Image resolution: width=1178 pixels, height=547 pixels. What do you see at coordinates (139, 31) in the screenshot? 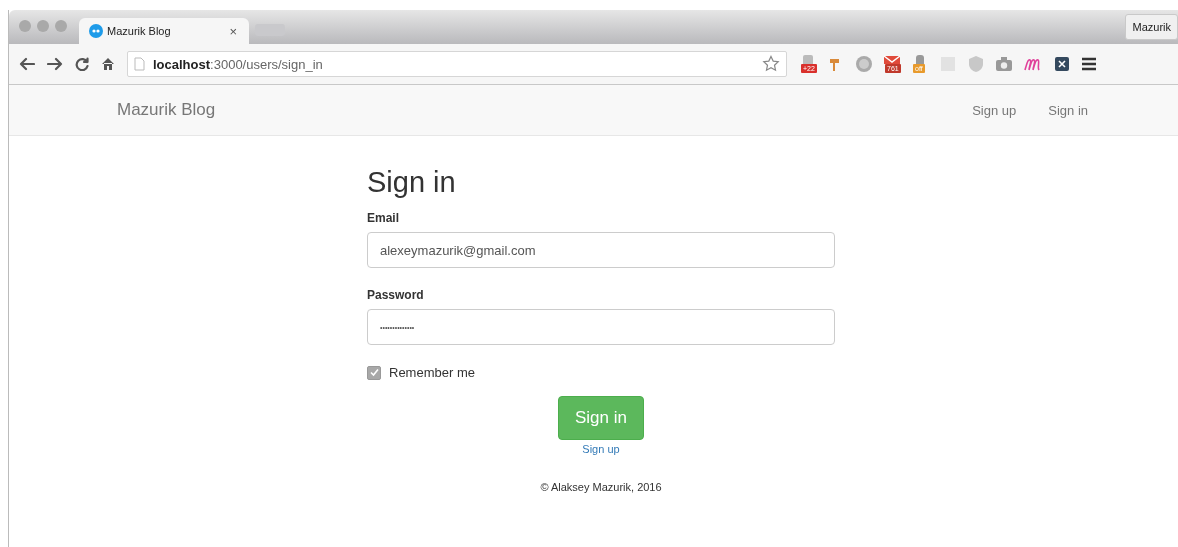
I see `tab-title: Mazurik Blog` at bounding box center [139, 31].